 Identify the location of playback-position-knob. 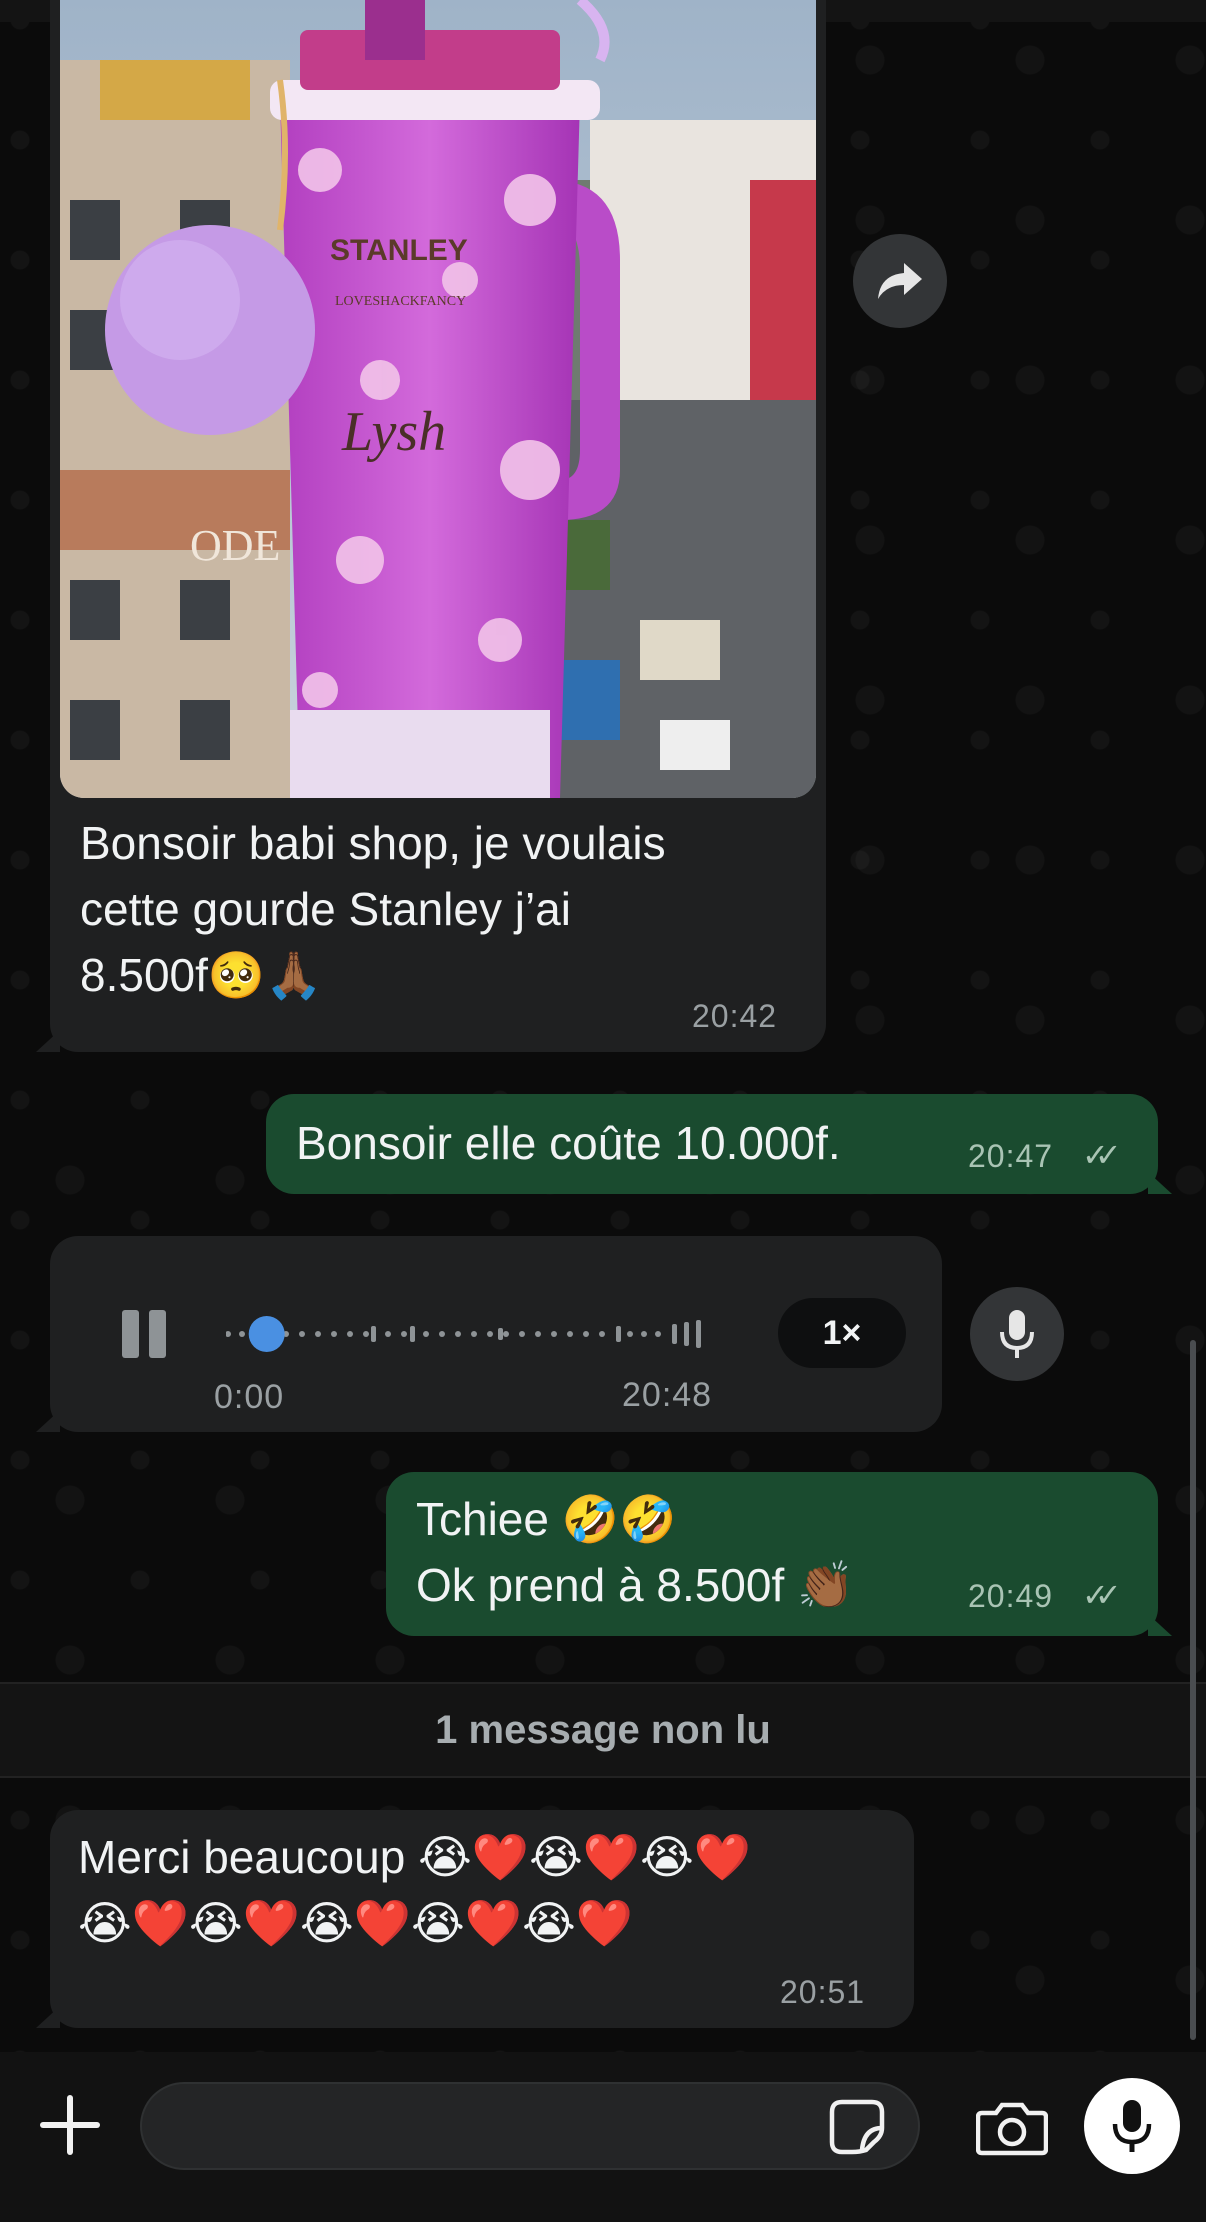
(266, 1334).